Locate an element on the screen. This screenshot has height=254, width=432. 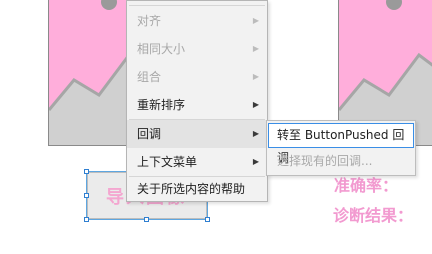
menu-item-callback: 回调 ▶ is located at coordinates (197, 134).